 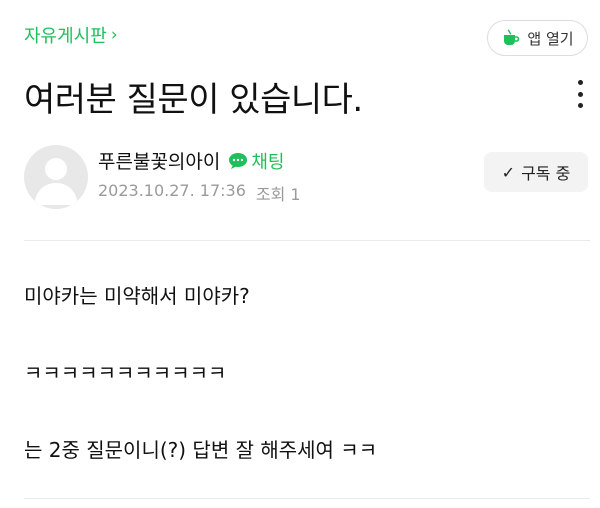 I want to click on view-count: 조회 1, so click(x=278, y=194).